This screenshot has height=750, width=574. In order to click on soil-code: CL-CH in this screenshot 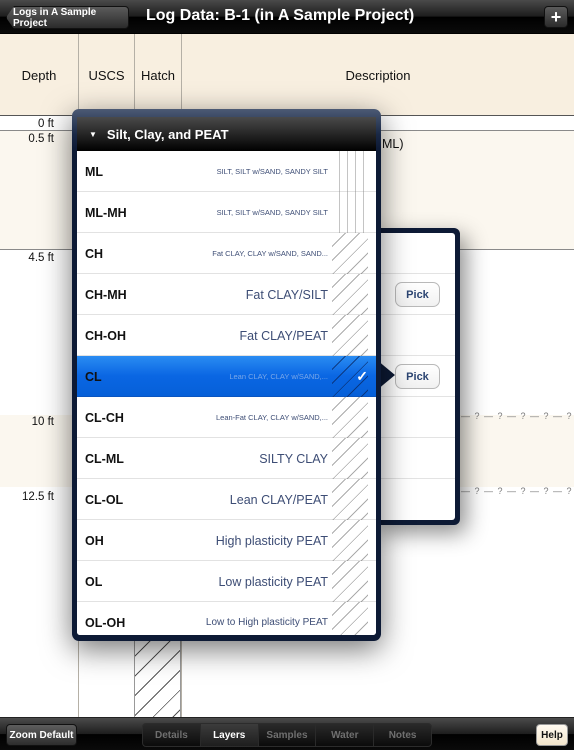, I will do `click(104, 417)`.